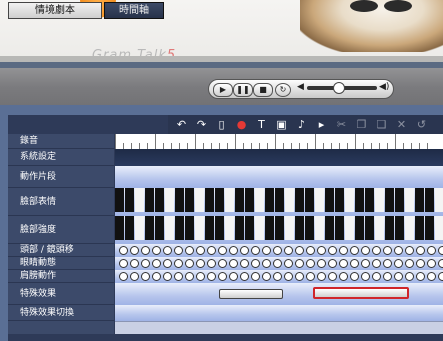 Image resolution: width=443 pixels, height=341 pixels. Describe the element at coordinates (301, 124) in the screenshot. I see `music-icon: ♪` at that location.